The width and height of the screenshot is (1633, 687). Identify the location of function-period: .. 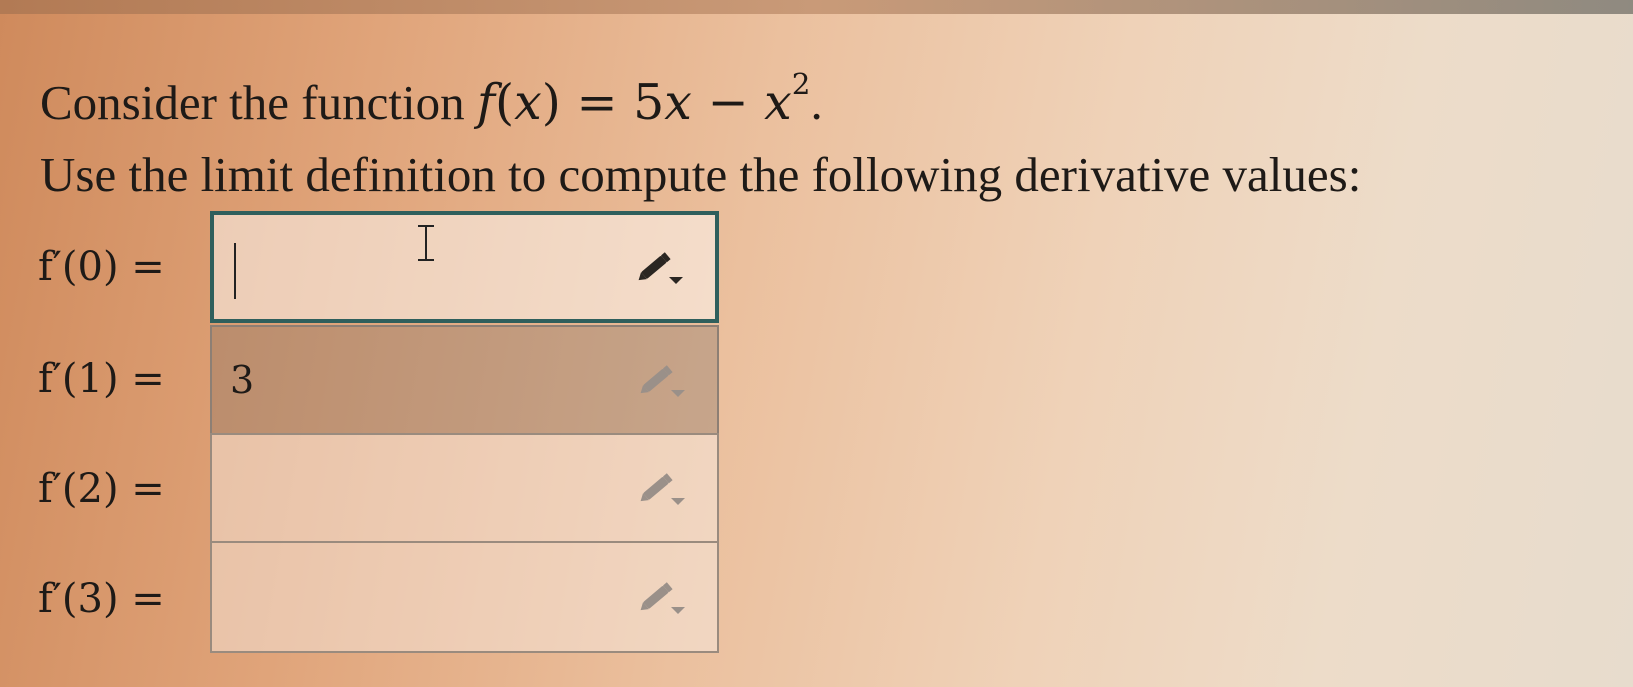
(816, 102).